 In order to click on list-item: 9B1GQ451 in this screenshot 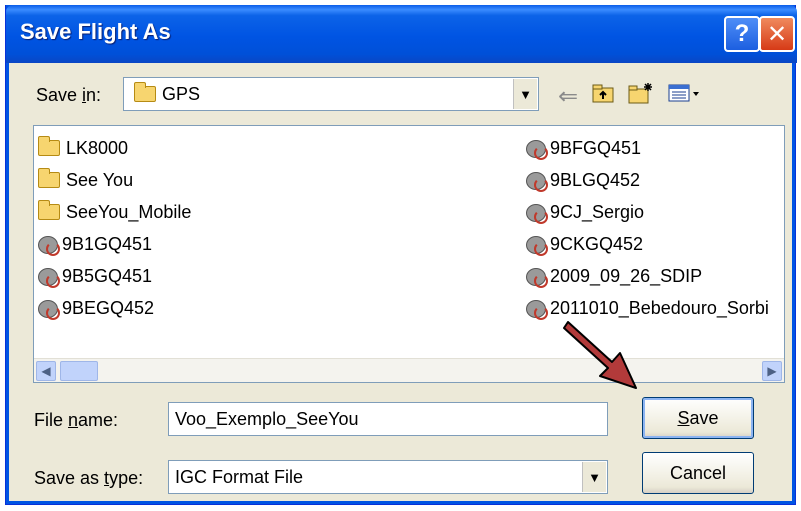, I will do `click(94, 244)`.